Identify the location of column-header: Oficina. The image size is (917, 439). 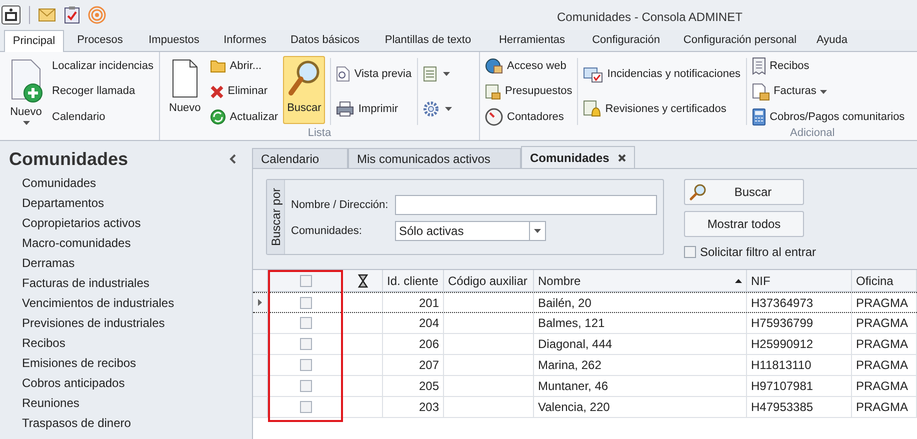
(884, 280).